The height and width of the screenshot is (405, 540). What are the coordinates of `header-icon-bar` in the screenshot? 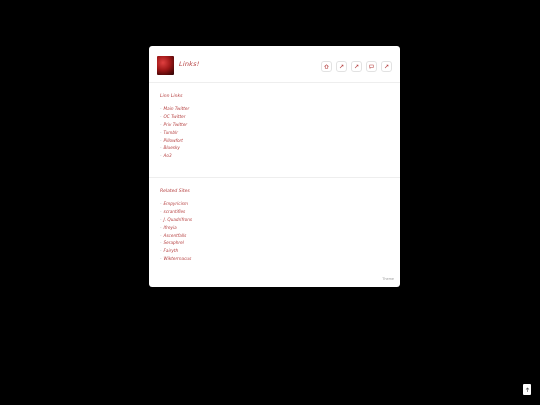 It's located at (356, 66).